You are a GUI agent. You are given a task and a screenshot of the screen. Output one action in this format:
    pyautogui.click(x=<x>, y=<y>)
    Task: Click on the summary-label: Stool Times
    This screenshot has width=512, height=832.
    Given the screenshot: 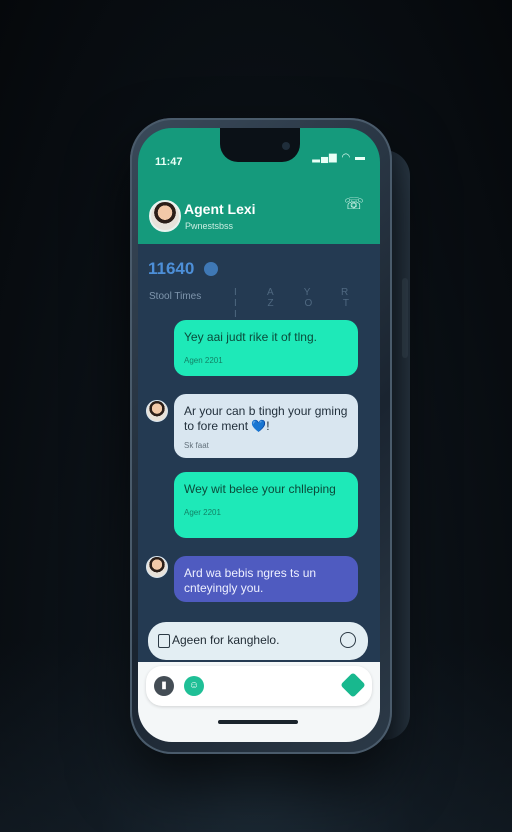 What is the action you would take?
    pyautogui.click(x=175, y=296)
    